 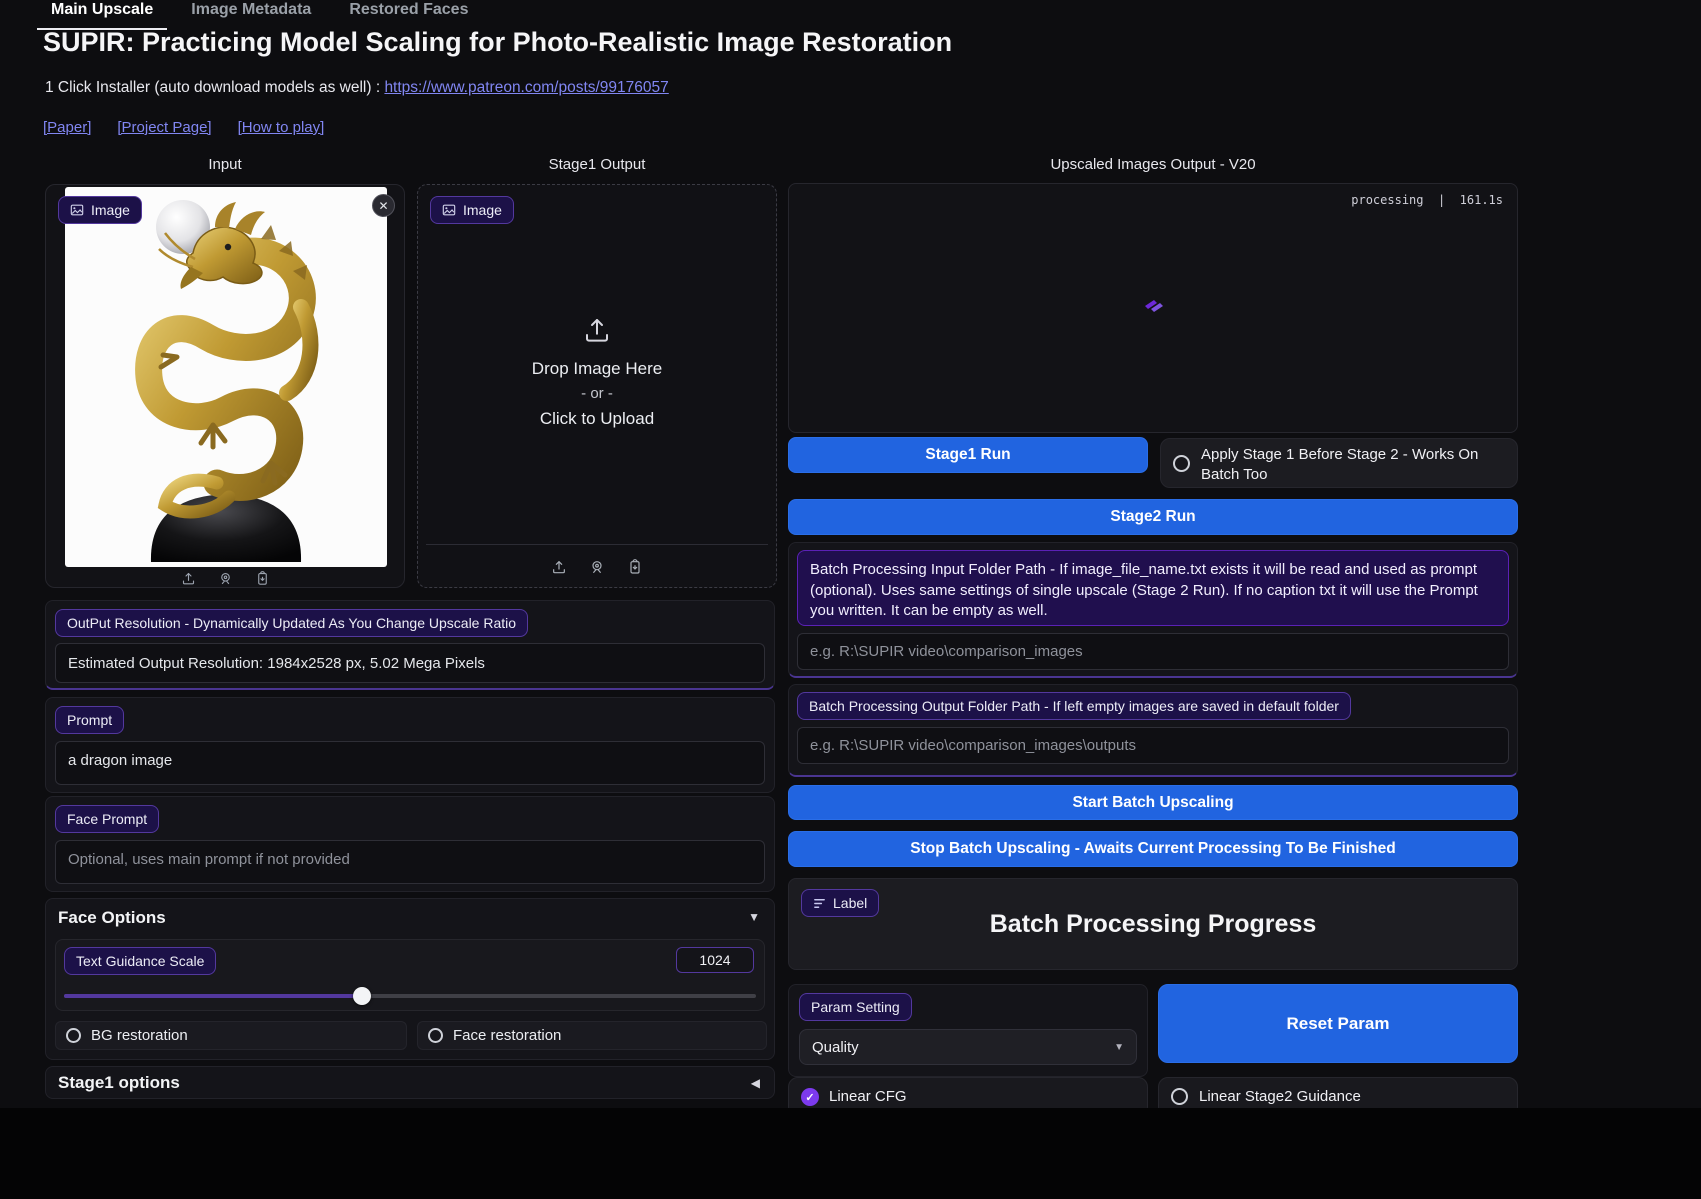 What do you see at coordinates (410, 763) in the screenshot?
I see `prompt-field: a dragon image` at bounding box center [410, 763].